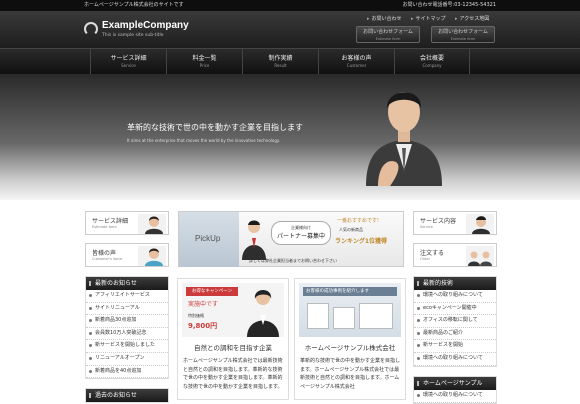 The width and height of the screenshot is (580, 404). I want to click on team-photo, so click(480, 256).